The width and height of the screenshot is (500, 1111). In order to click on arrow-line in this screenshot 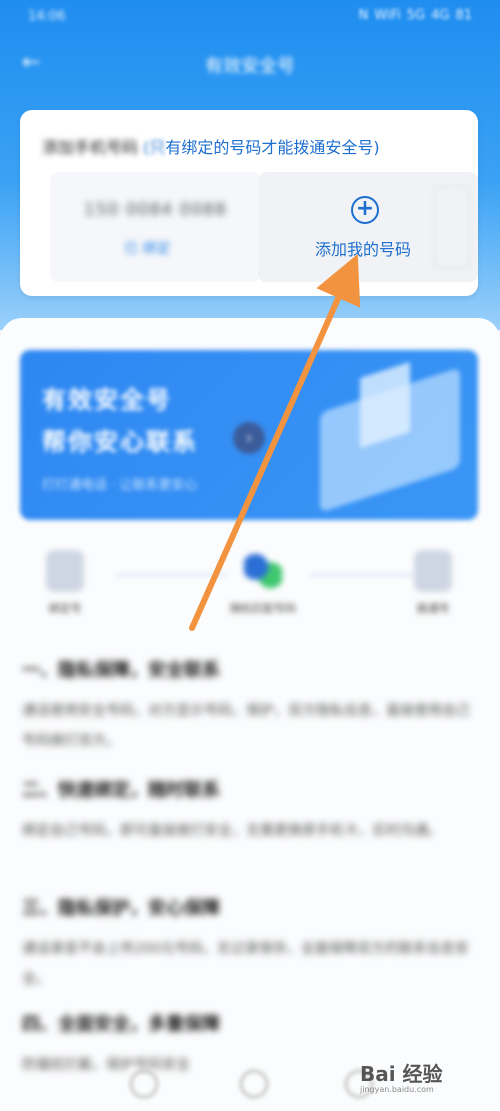, I will do `click(275, 442)`.